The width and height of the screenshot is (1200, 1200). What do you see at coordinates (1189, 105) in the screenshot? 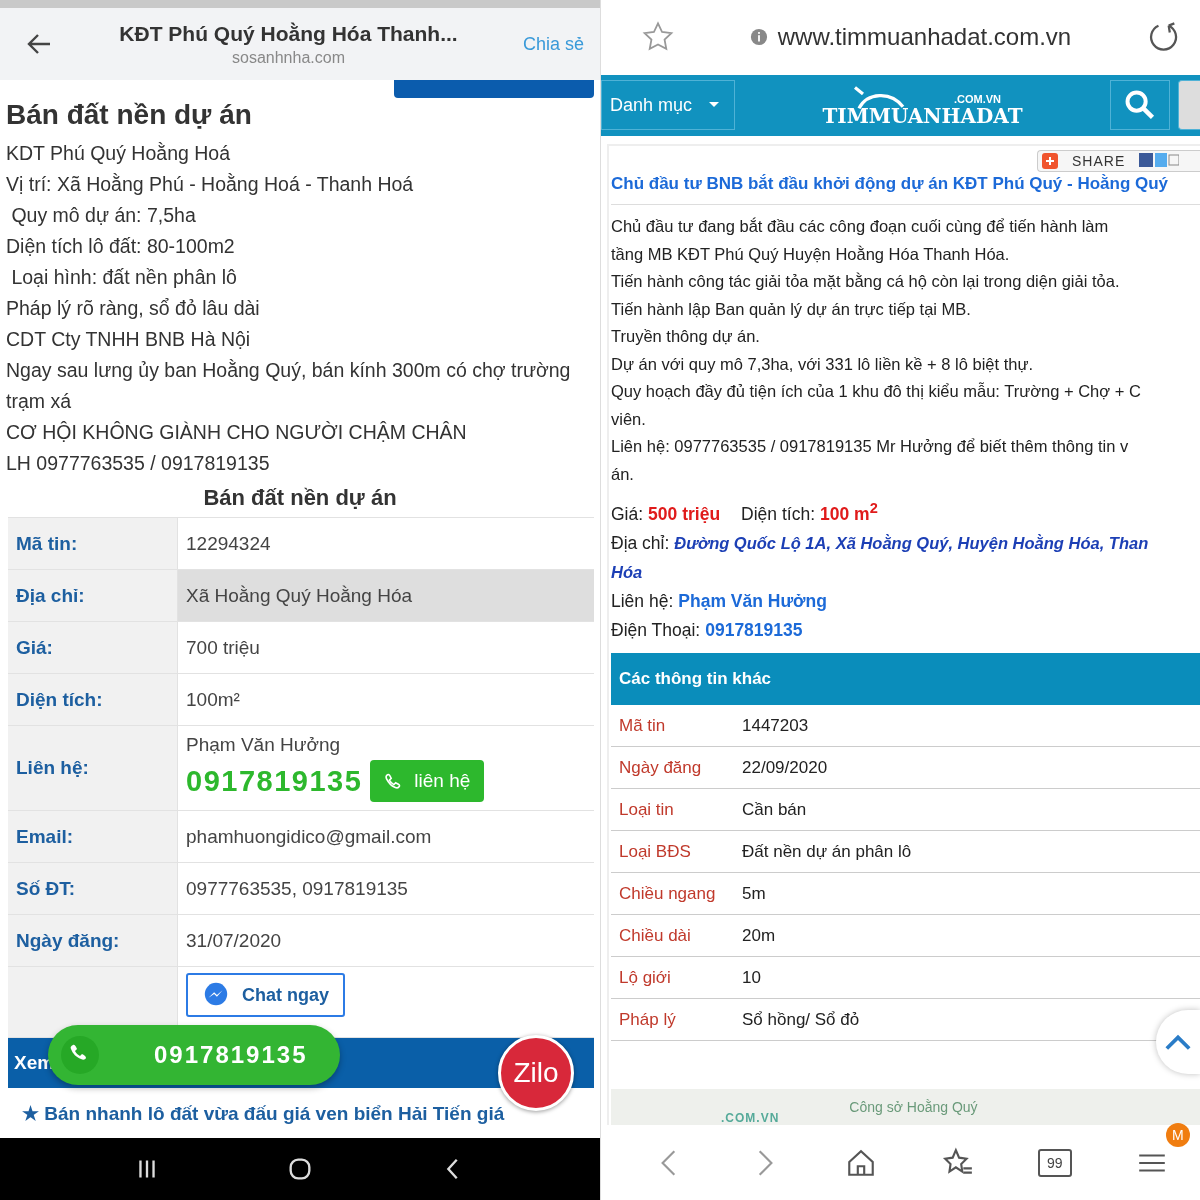
I see `contact-book-button` at bounding box center [1189, 105].